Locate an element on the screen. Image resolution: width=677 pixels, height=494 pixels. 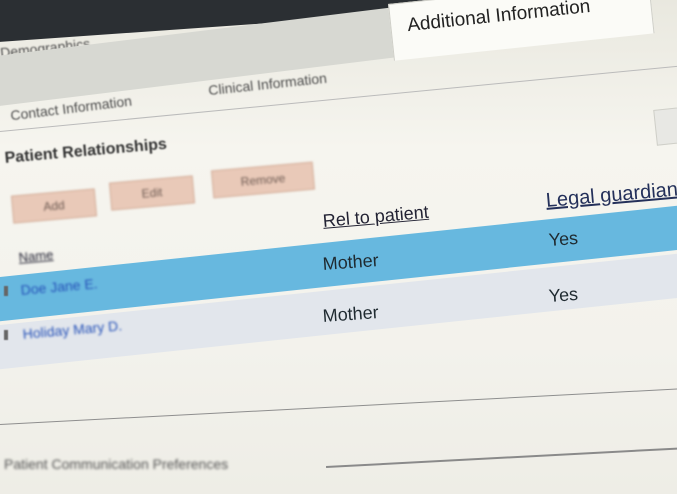
comm-prefs-line is located at coordinates (501, 457).